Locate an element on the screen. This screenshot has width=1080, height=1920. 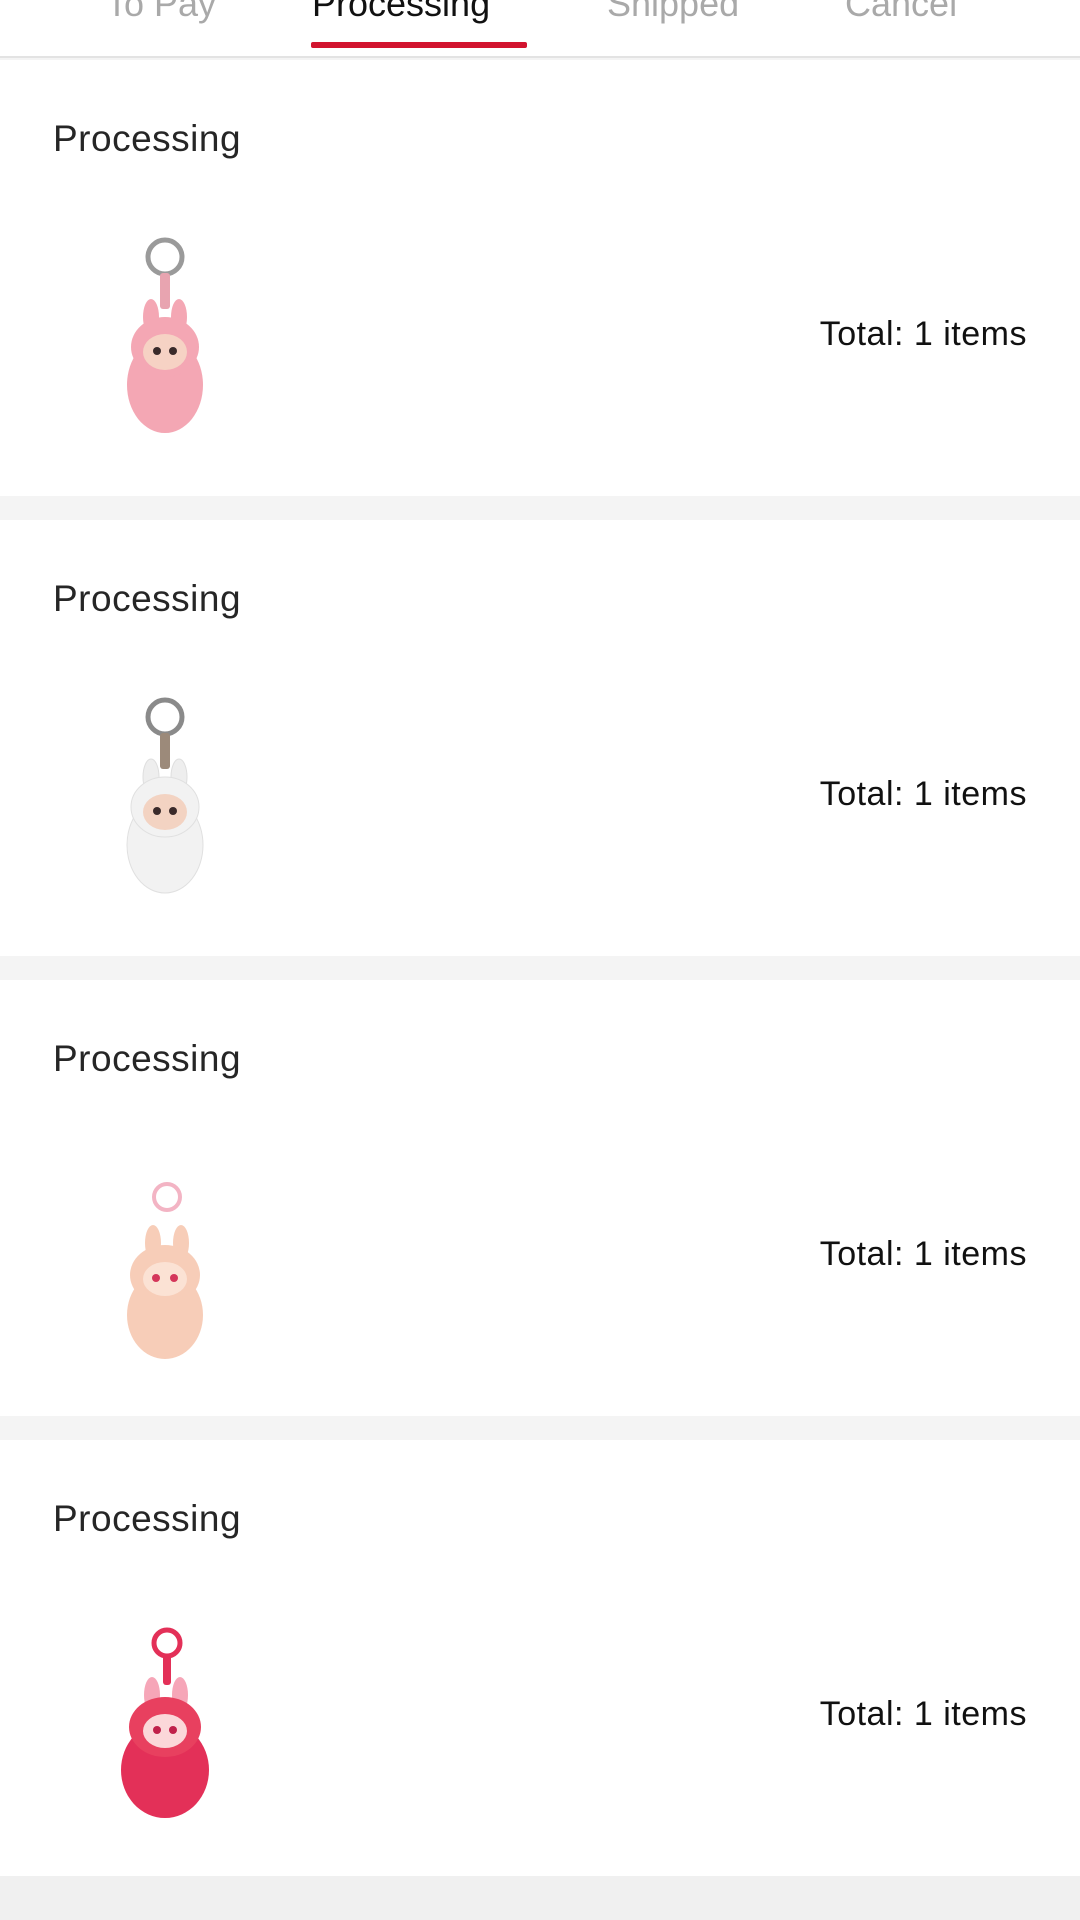
tab-cancel: Cancel is located at coordinates (901, 15).